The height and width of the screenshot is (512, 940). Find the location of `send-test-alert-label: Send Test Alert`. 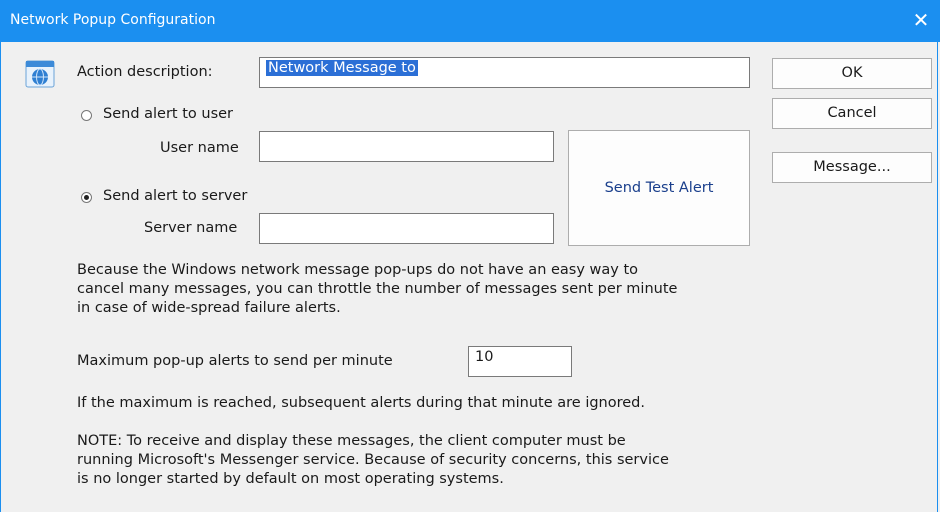

send-test-alert-label: Send Test Alert is located at coordinates (659, 188).